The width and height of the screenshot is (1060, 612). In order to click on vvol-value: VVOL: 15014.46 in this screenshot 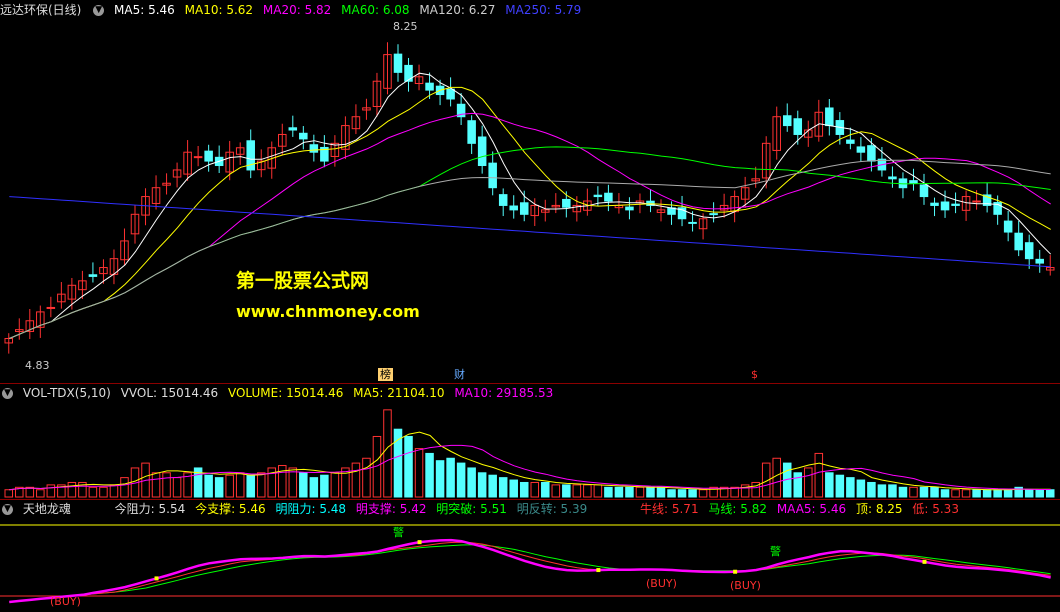, I will do `click(169, 393)`.